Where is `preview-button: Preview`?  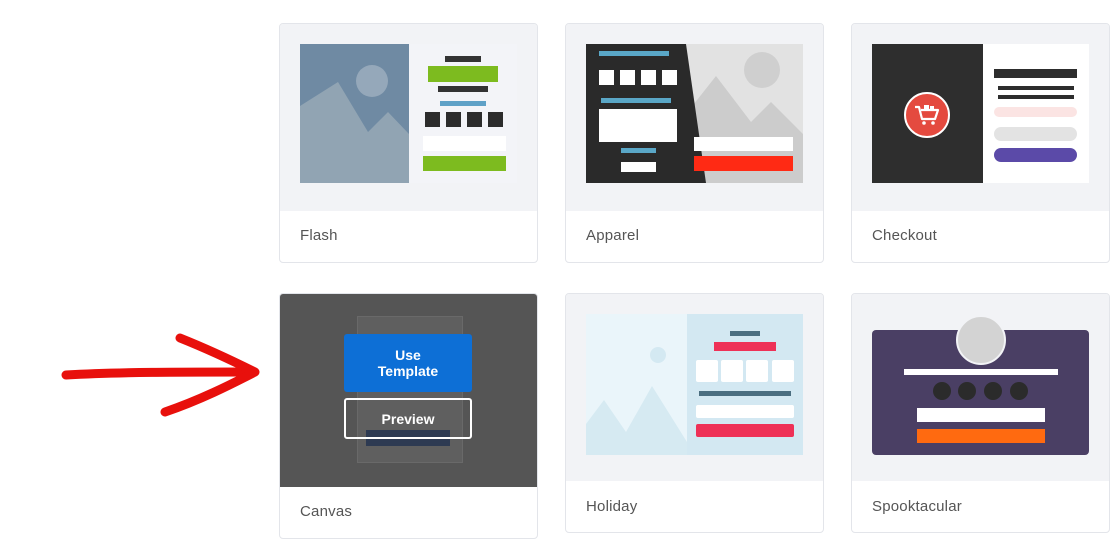
preview-button: Preview is located at coordinates (408, 418).